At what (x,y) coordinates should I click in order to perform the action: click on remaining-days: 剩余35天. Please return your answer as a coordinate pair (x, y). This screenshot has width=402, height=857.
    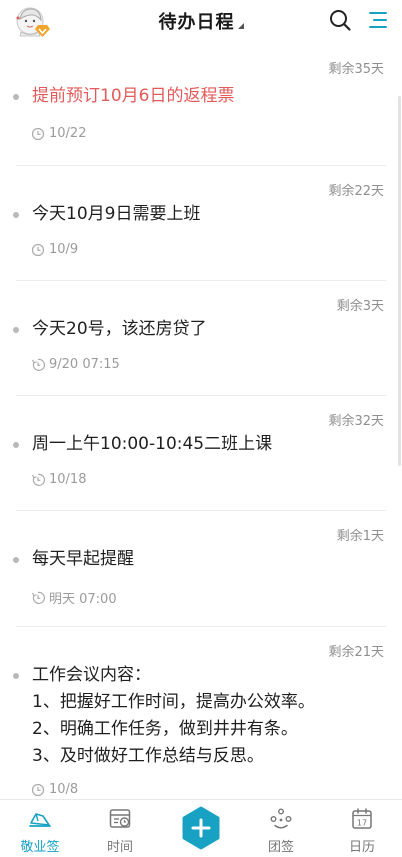
    Looking at the image, I should click on (356, 69).